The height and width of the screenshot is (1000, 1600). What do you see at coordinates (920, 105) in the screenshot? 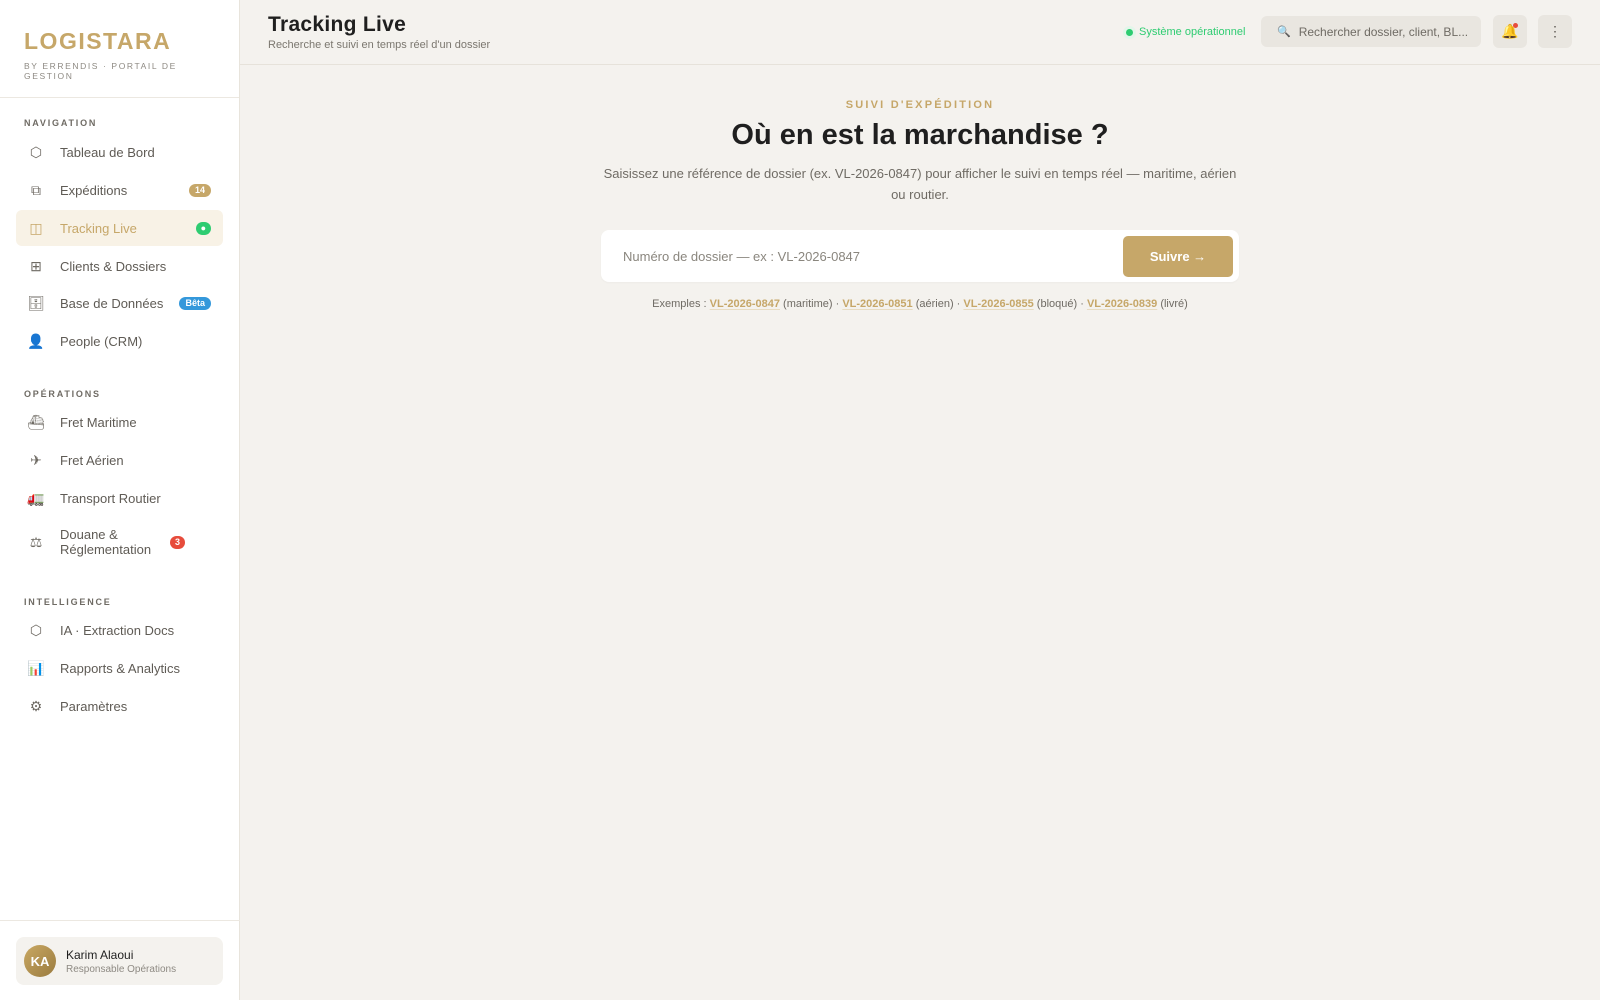
I see `section-eyebrow: SUIVI D'EXPÉDITION` at bounding box center [920, 105].